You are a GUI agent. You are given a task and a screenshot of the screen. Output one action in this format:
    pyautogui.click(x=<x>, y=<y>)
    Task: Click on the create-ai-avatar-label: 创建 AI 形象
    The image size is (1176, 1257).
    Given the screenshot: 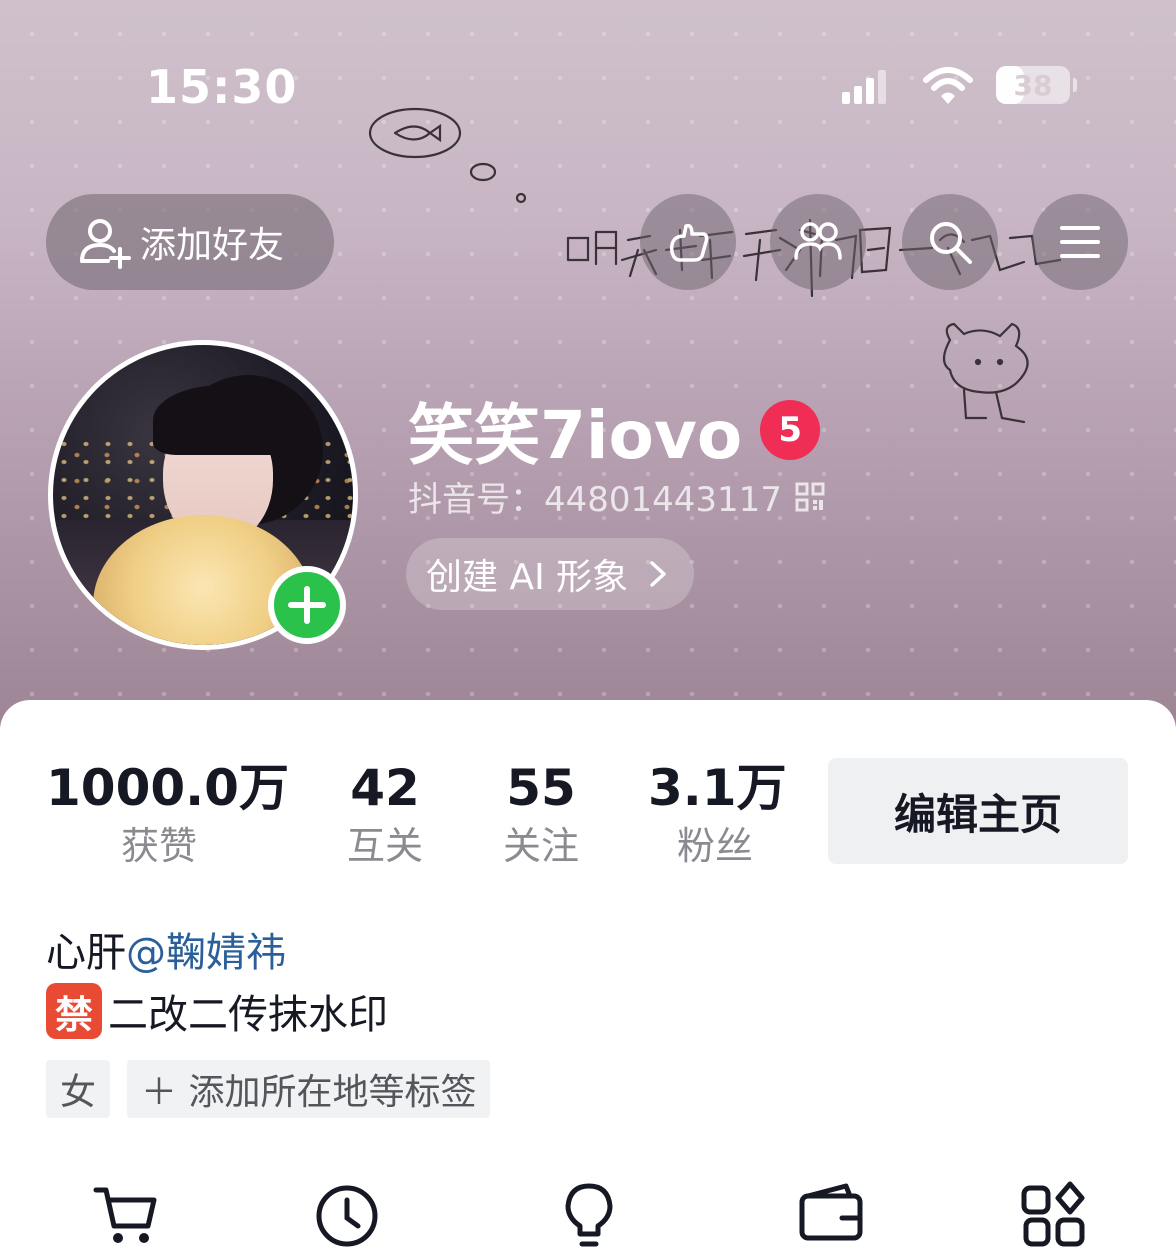 What is the action you would take?
    pyautogui.click(x=527, y=577)
    